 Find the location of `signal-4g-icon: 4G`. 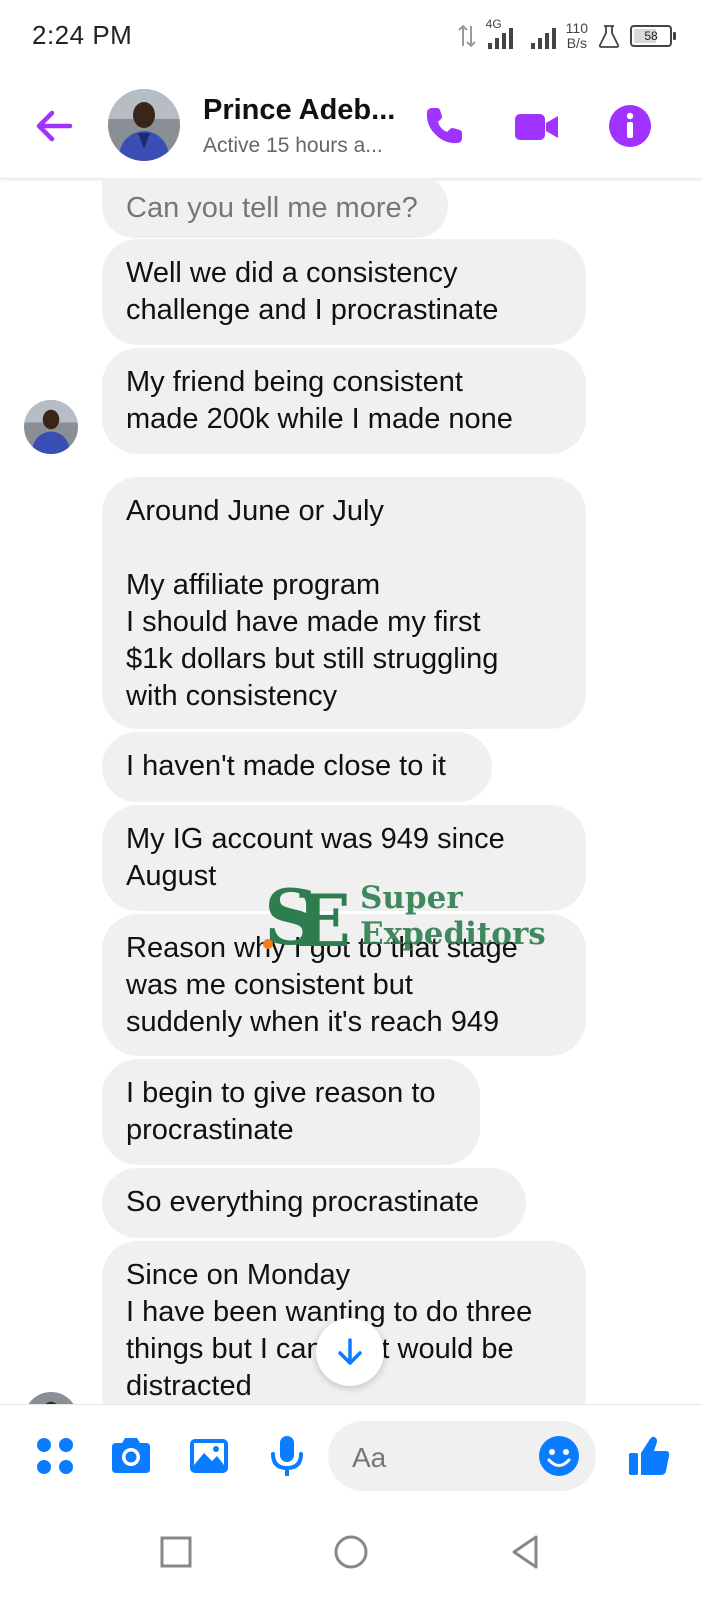

signal-4g-icon: 4G is located at coordinates (503, 34).